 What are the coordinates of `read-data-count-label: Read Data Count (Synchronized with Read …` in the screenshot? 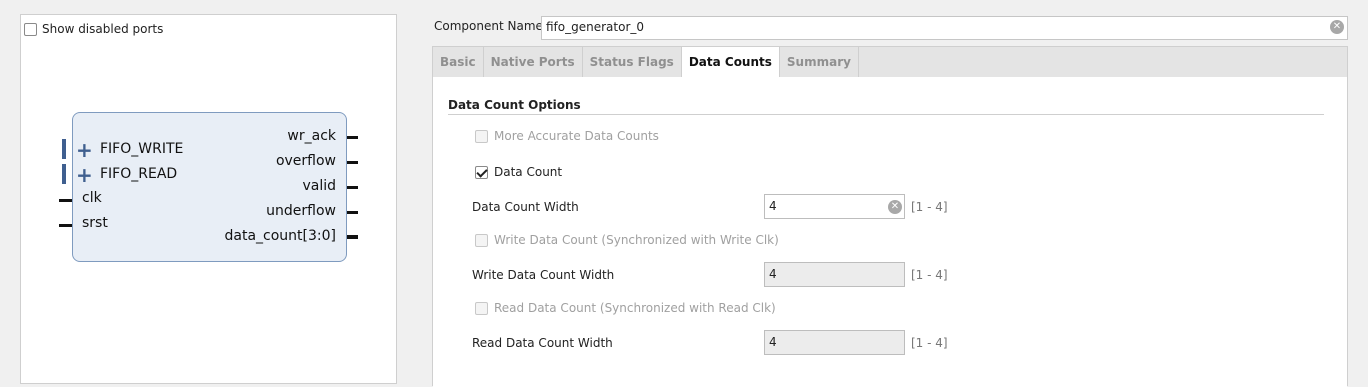 It's located at (635, 308).